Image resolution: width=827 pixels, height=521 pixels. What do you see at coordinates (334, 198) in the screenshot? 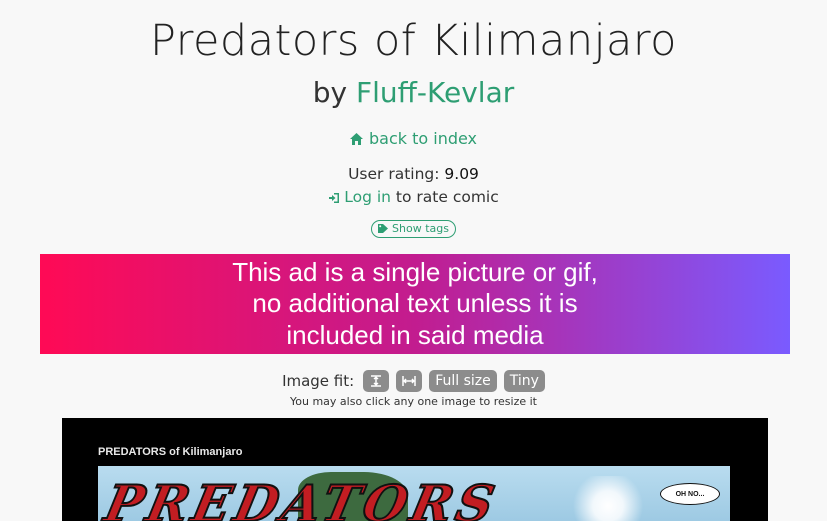
I see `sign-in-icon` at bounding box center [334, 198].